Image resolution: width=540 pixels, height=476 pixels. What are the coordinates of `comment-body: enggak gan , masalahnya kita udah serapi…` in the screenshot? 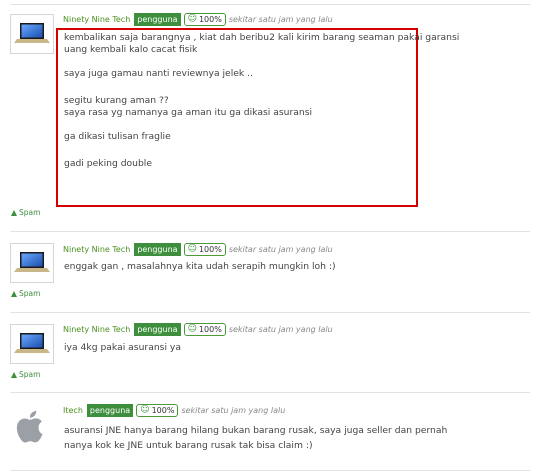 It's located at (200, 267).